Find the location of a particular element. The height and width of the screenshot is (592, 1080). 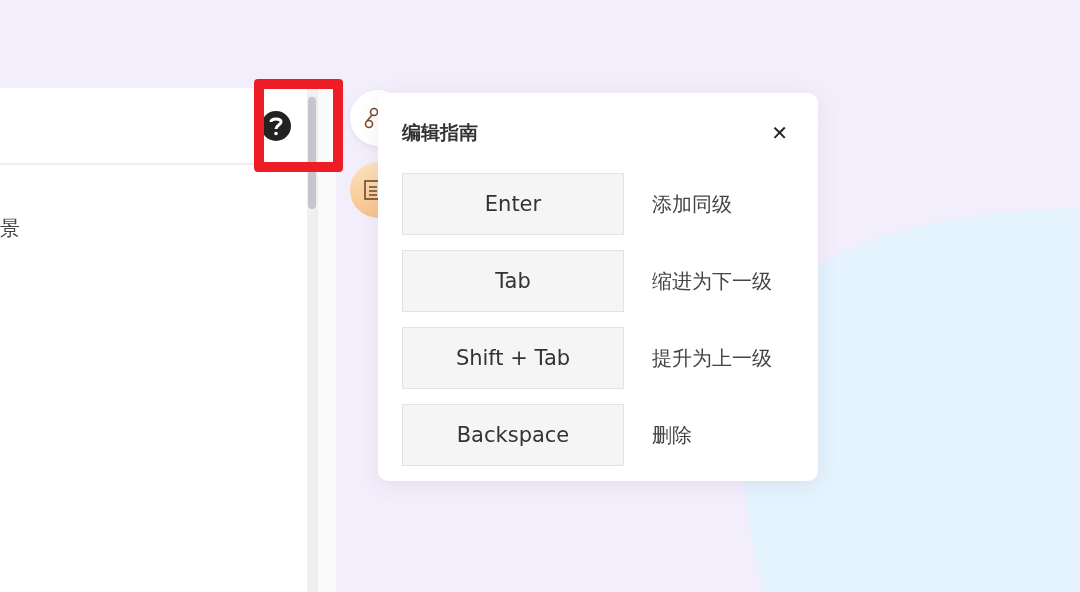

shortcut-key: Enter is located at coordinates (513, 204).